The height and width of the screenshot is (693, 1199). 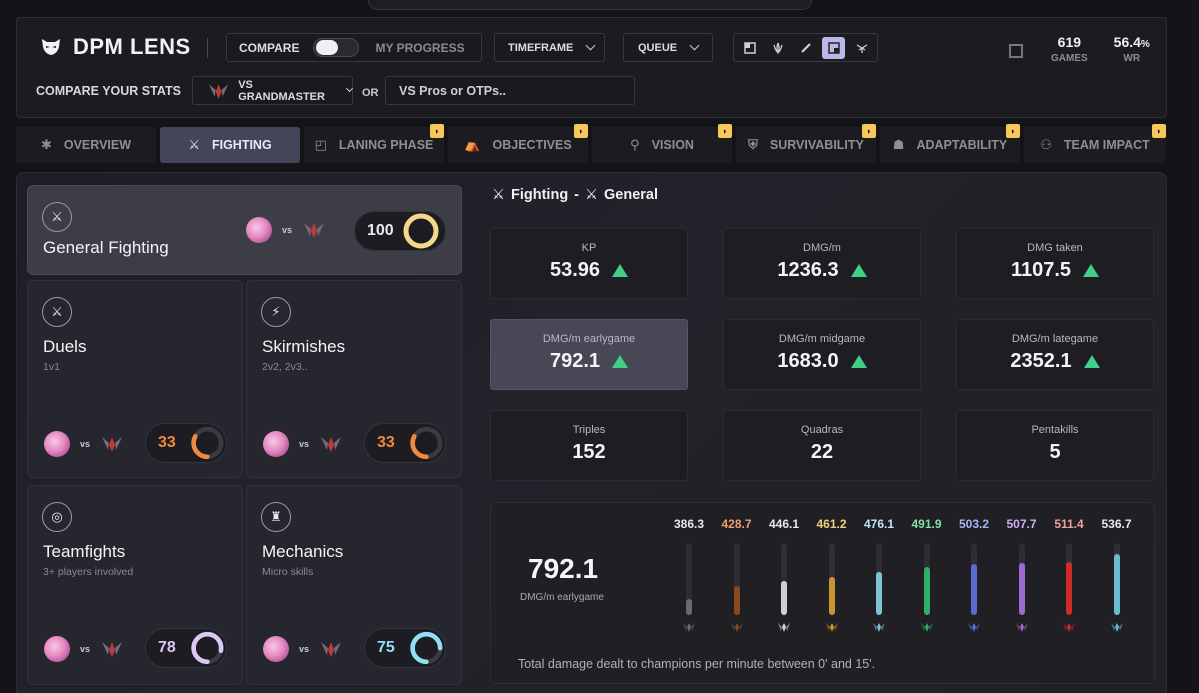 I want to click on vs-label: vs, so click(x=85, y=444).